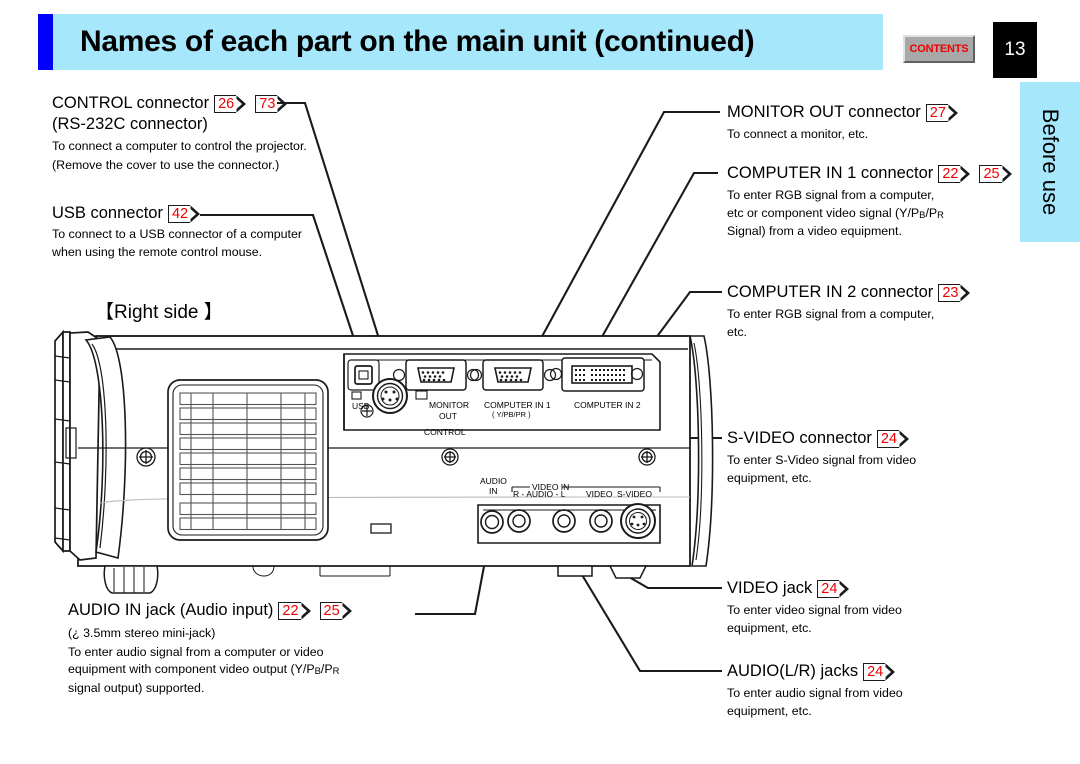  I want to click on diagram-label-s-video: S-VIDEO, so click(634, 494).